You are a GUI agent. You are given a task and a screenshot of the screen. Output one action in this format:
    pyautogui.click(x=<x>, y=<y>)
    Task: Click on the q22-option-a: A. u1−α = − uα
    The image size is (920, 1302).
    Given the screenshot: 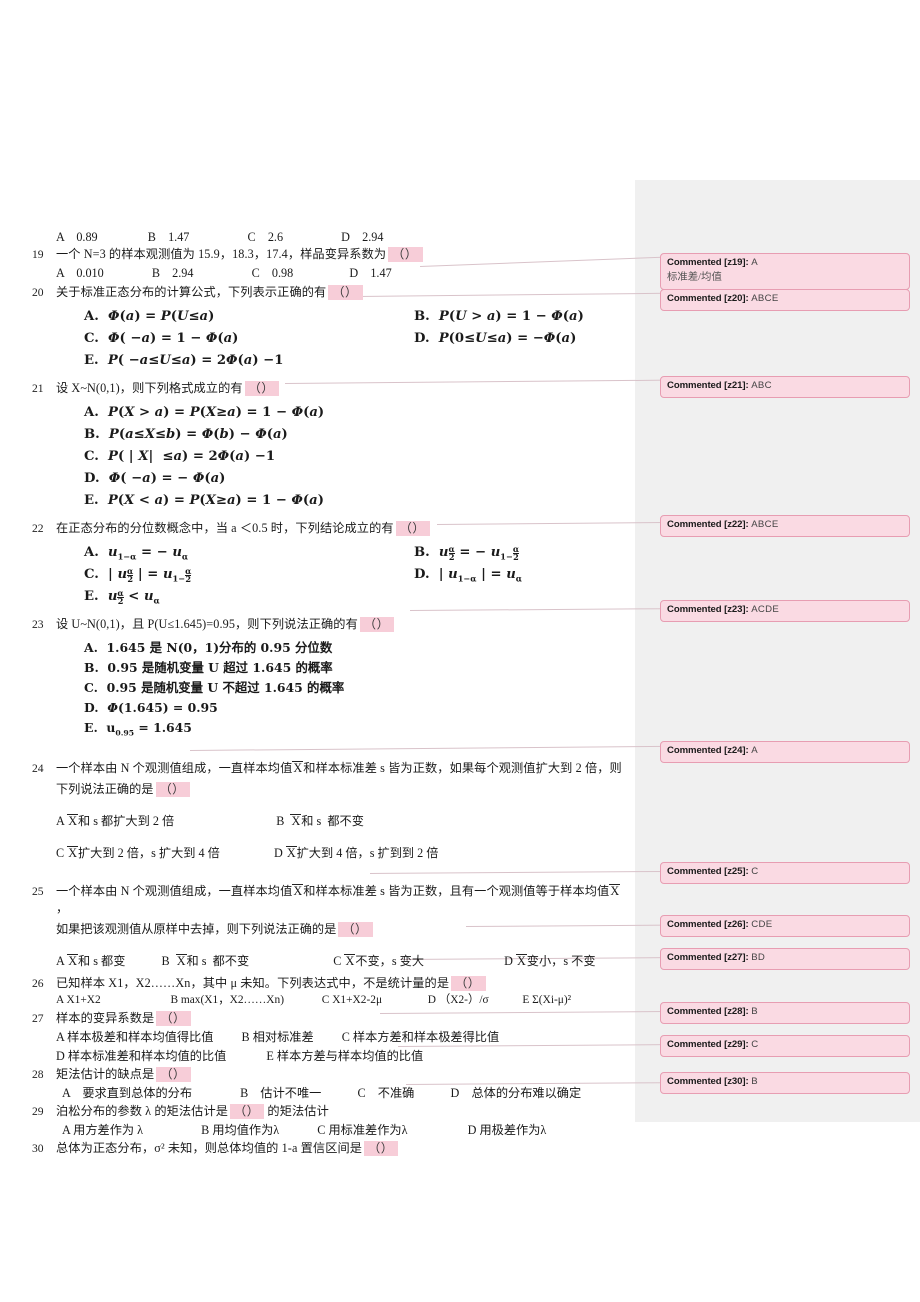 What is the action you would take?
    pyautogui.click(x=136, y=553)
    